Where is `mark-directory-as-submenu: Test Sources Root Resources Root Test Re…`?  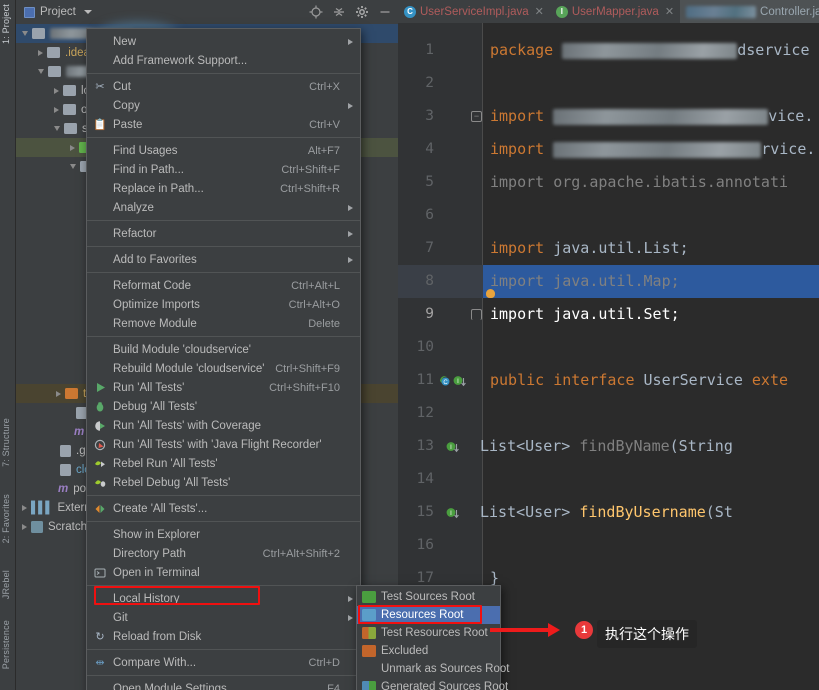
mark-directory-as-submenu: Test Sources Root Resources Root Test Re… is located at coordinates (432, 637).